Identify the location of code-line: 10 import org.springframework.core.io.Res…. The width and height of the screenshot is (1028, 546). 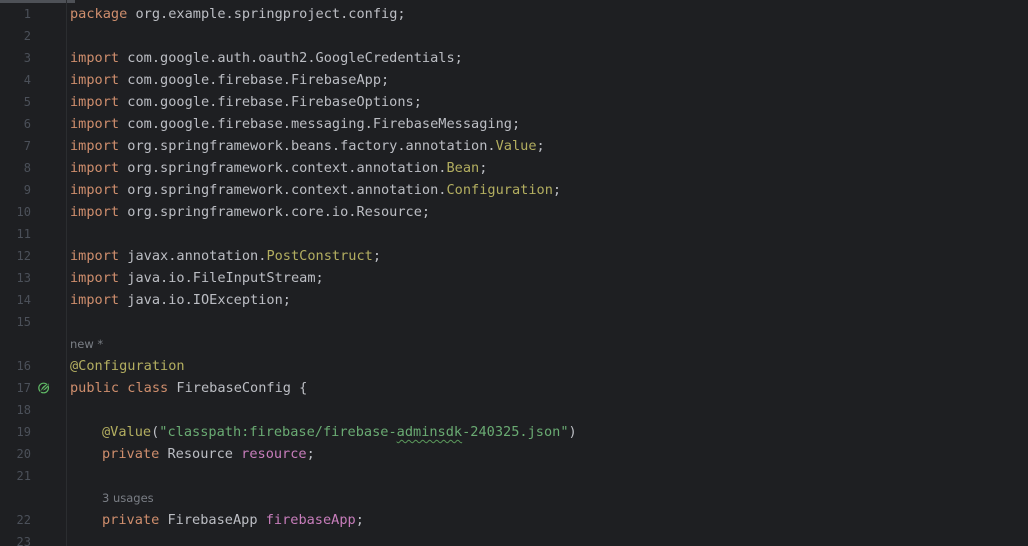
(514, 212).